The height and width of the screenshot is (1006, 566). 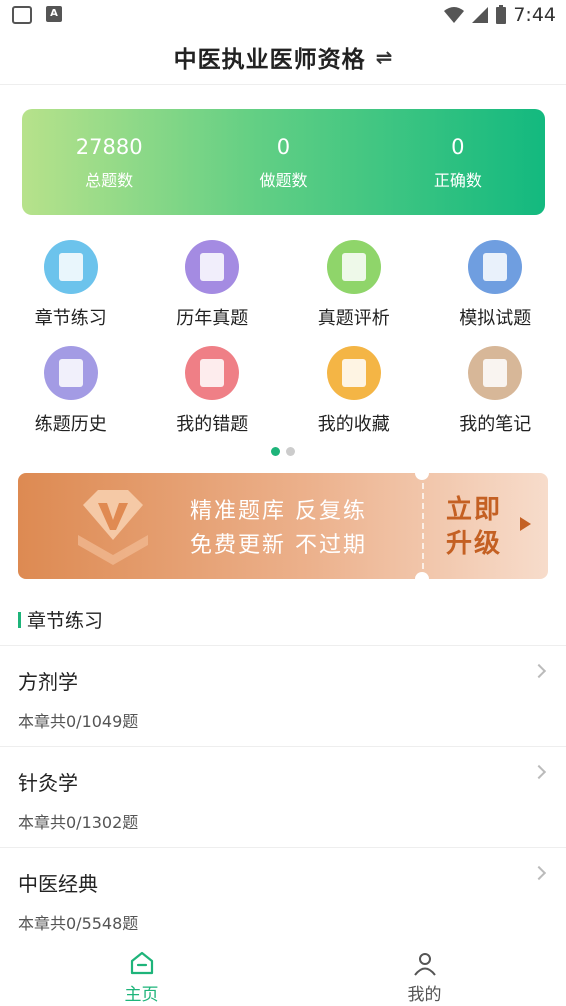 What do you see at coordinates (48, 783) in the screenshot?
I see `chapter-name: 针灸学` at bounding box center [48, 783].